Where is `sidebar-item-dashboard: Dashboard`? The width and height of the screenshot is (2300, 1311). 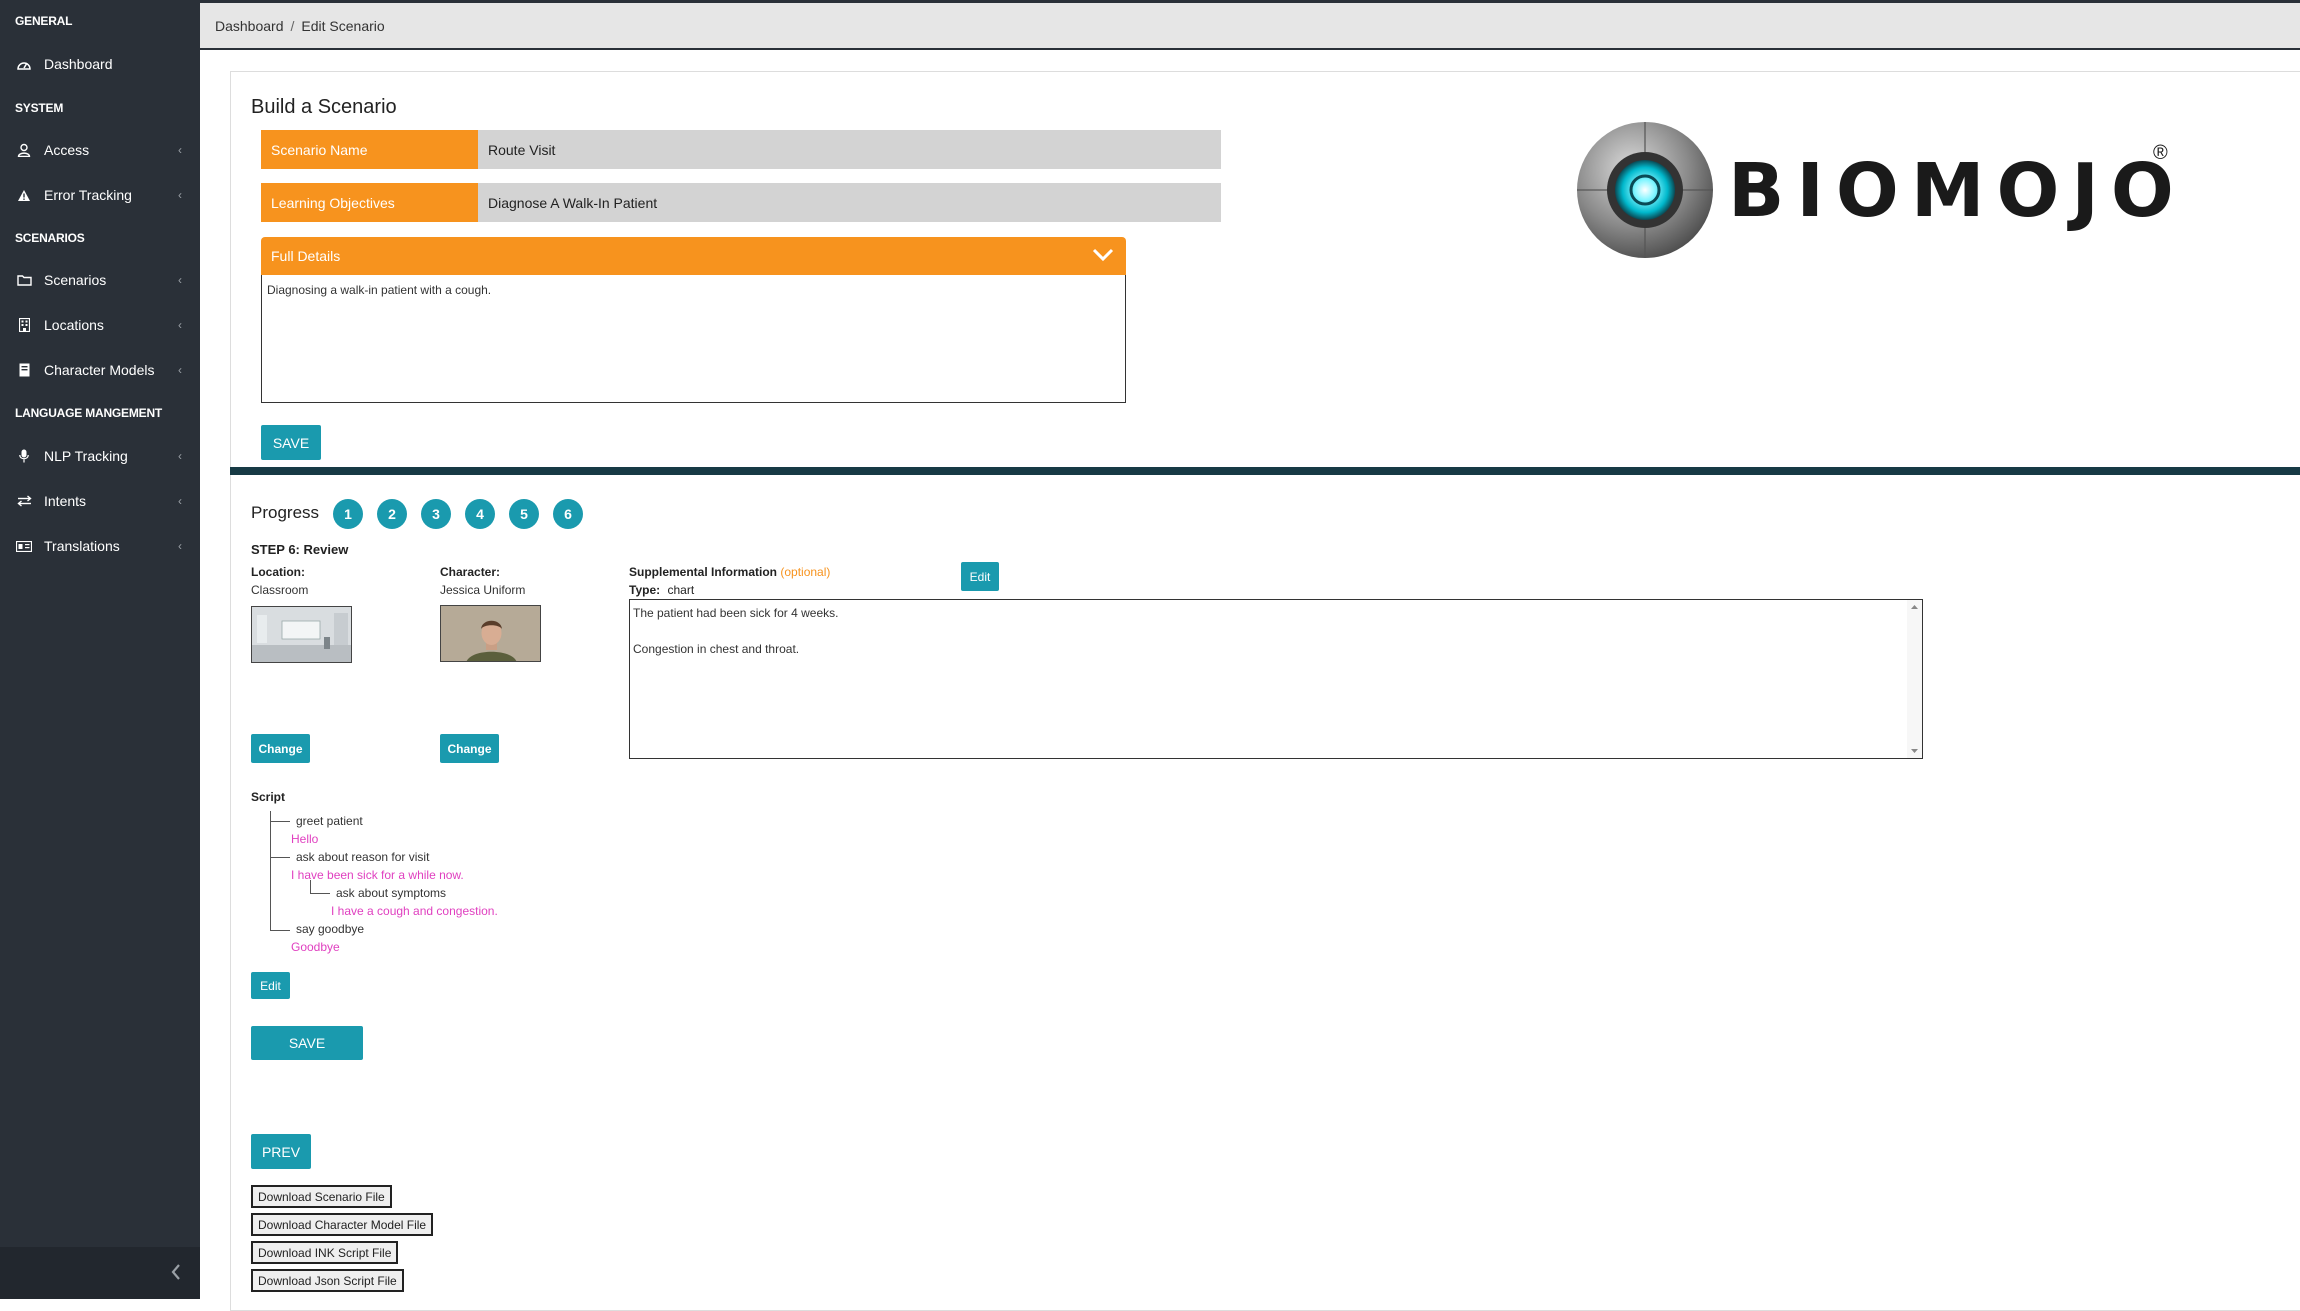 sidebar-item-dashboard: Dashboard is located at coordinates (100, 64).